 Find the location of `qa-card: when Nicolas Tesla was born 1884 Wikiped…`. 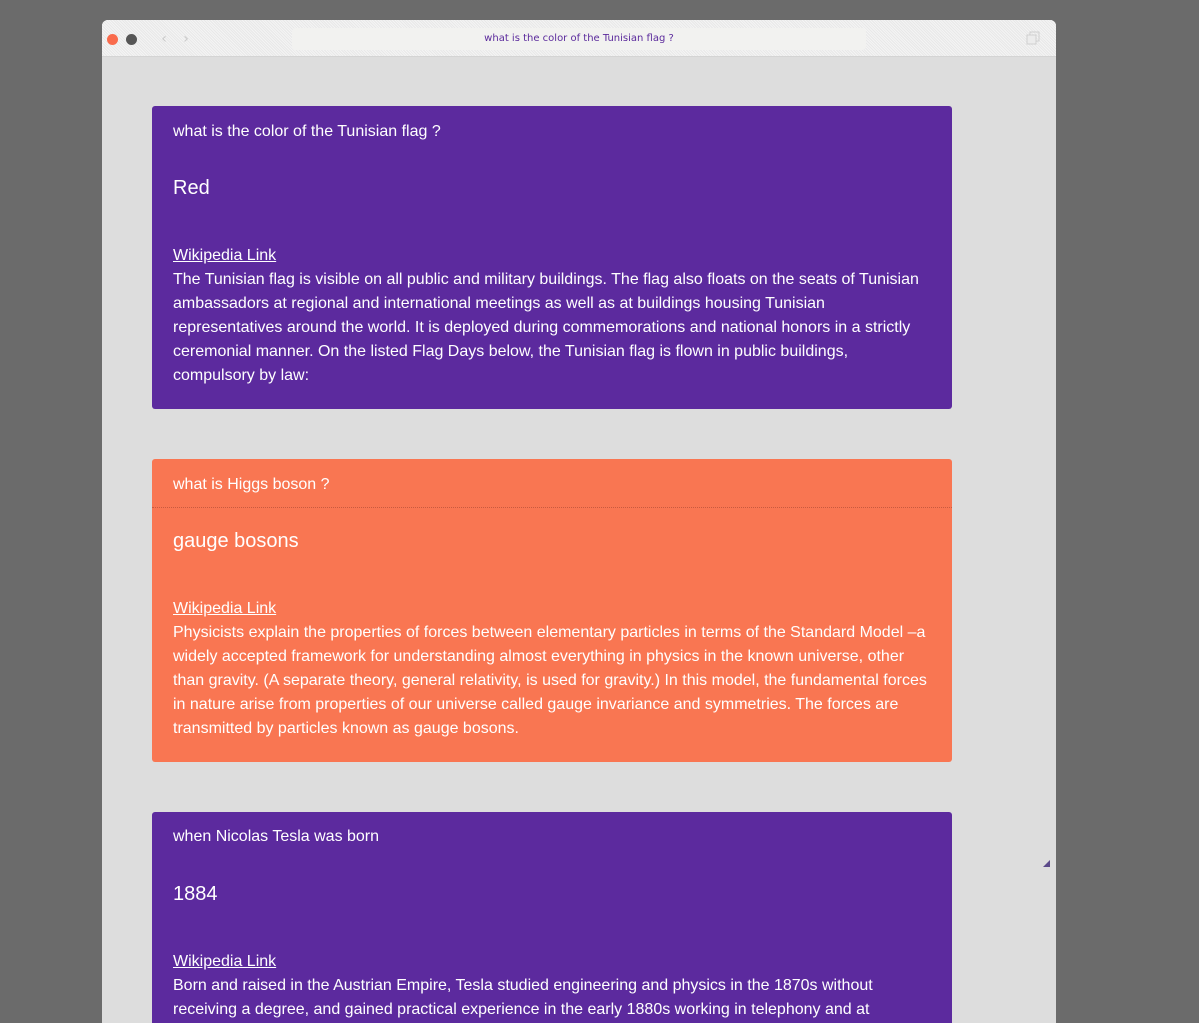

qa-card: when Nicolas Tesla was born 1884 Wikiped… is located at coordinates (552, 917).